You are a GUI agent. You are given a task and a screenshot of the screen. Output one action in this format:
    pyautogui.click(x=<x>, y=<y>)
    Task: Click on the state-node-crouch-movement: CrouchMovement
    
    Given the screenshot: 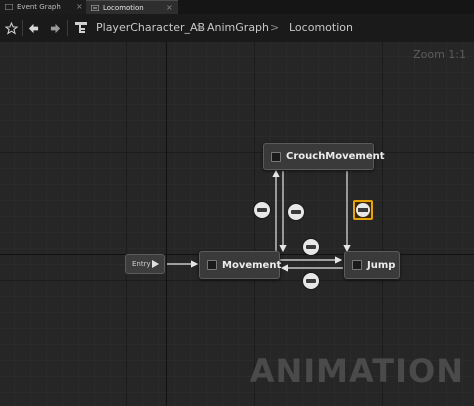 What is the action you would take?
    pyautogui.click(x=324, y=156)
    